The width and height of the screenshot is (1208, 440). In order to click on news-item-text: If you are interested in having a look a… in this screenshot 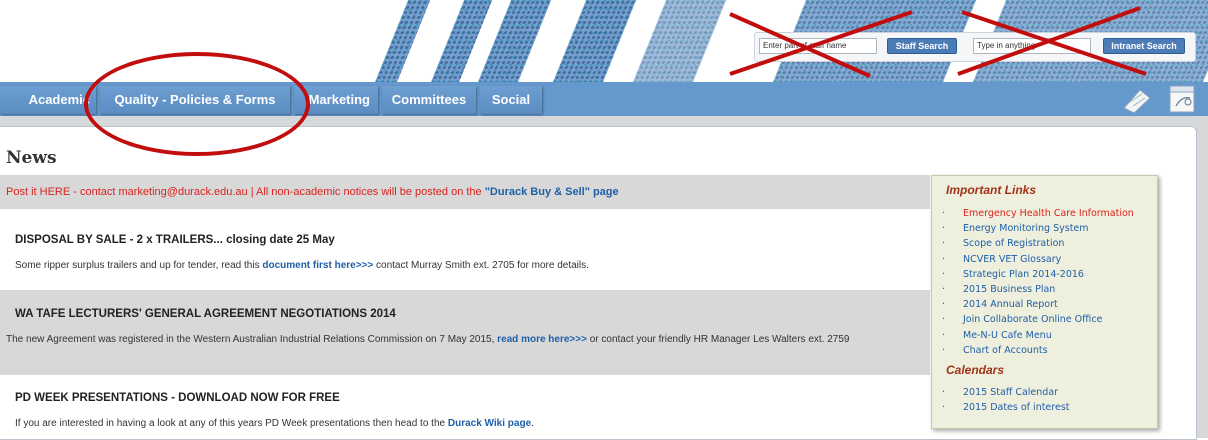, I will do `click(231, 423)`.